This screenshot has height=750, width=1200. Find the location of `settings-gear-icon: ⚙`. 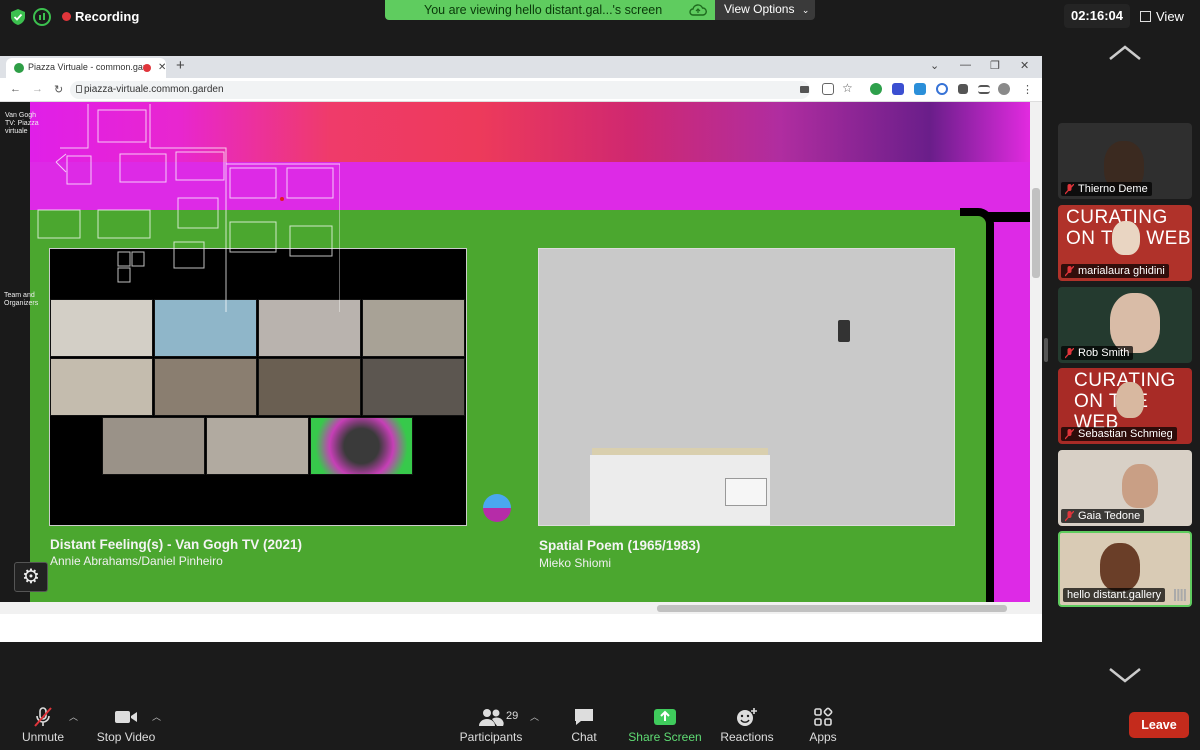

settings-gear-icon: ⚙ is located at coordinates (31, 577).